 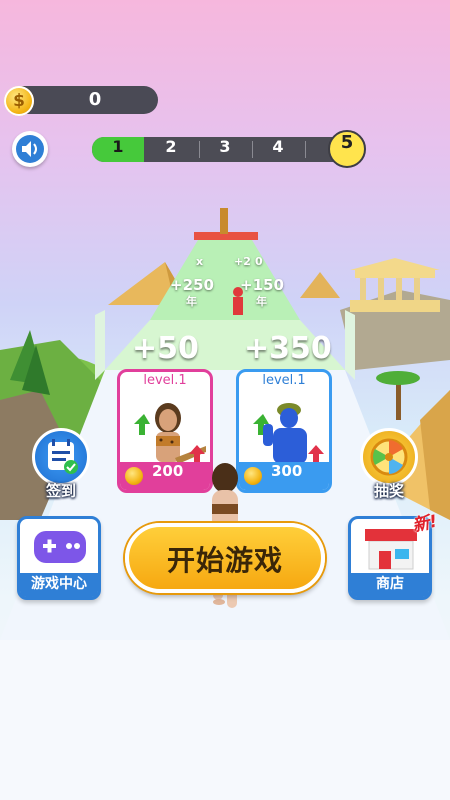 What do you see at coordinates (347, 149) in the screenshot?
I see `level-final-badge: 5` at bounding box center [347, 149].